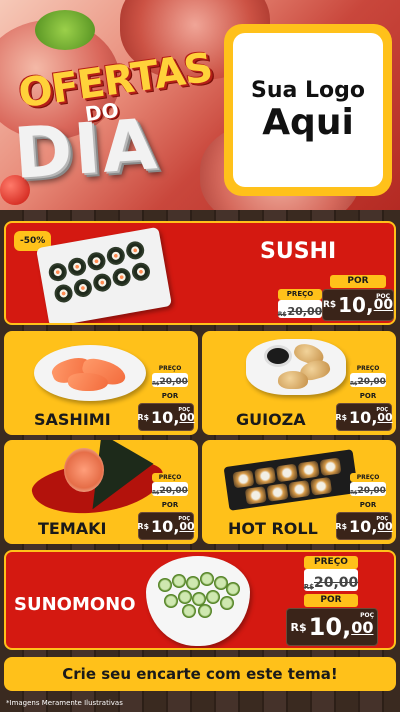 The image size is (400, 712). What do you see at coordinates (298, 251) in the screenshot?
I see `product-name: SUSHI` at bounding box center [298, 251].